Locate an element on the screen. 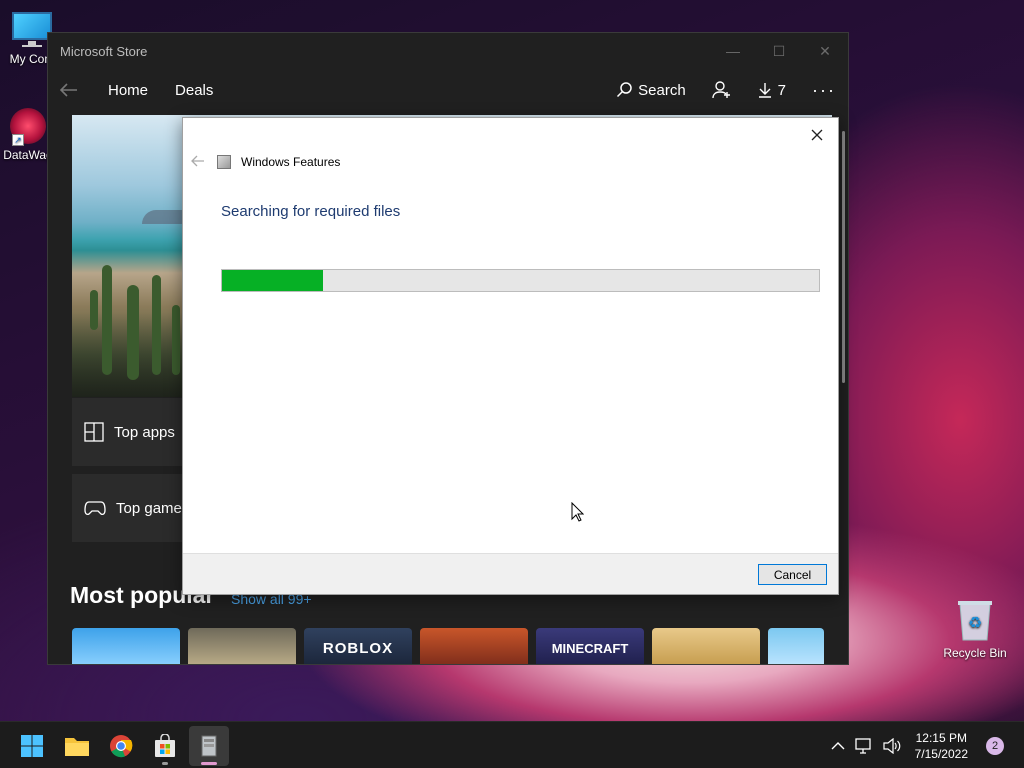  dialog-header-title: Windows Features is located at coordinates (291, 162).